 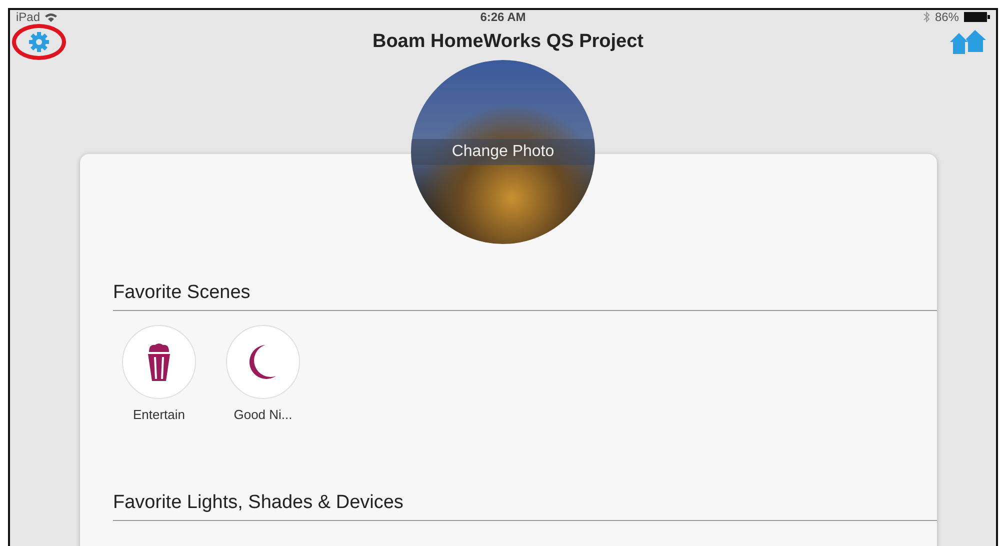 I want to click on battery-icon, so click(x=977, y=17).